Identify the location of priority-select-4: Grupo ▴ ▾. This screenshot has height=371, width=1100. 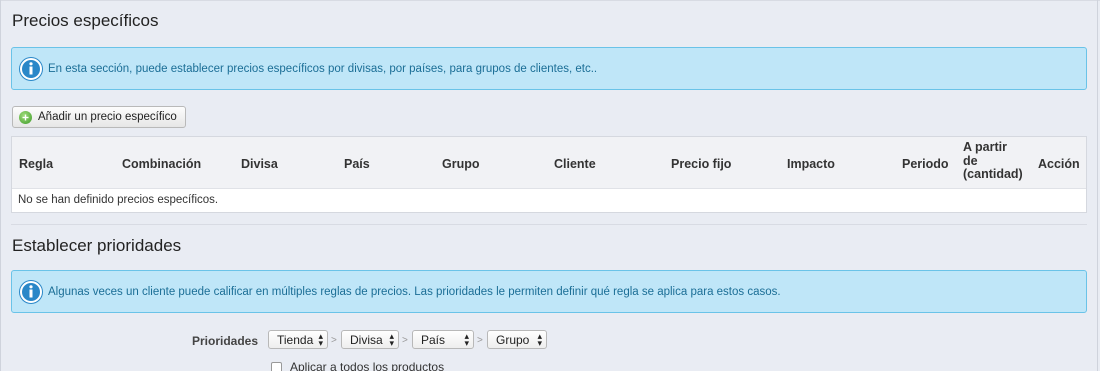
(517, 339).